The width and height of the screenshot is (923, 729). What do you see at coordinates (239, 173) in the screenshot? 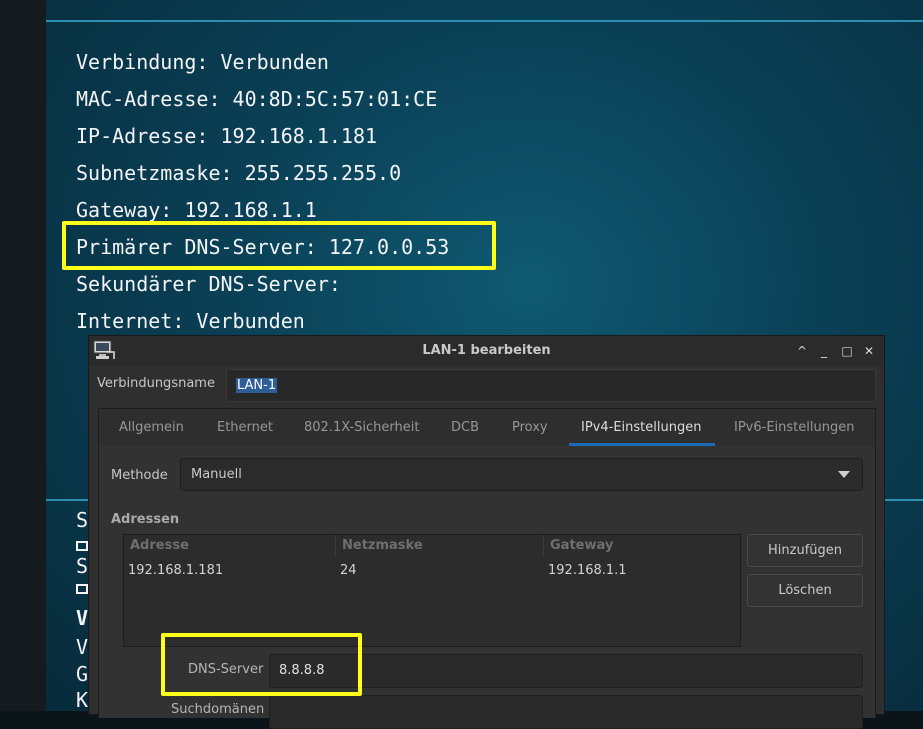
I see `subnet-mask-line: Subnetzmaske: 255.255.255.0` at bounding box center [239, 173].